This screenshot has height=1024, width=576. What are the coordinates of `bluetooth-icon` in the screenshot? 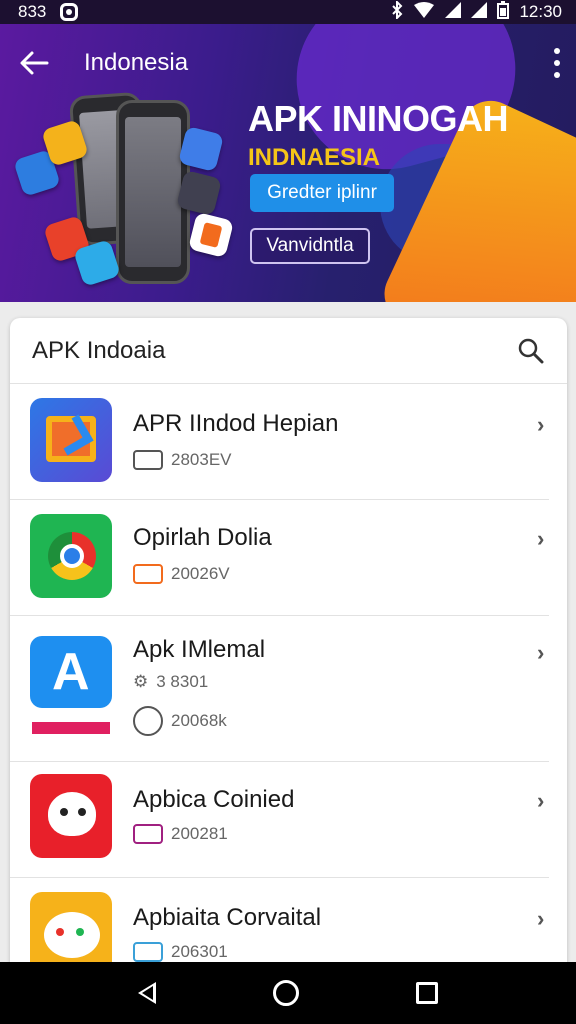 It's located at (397, 12).